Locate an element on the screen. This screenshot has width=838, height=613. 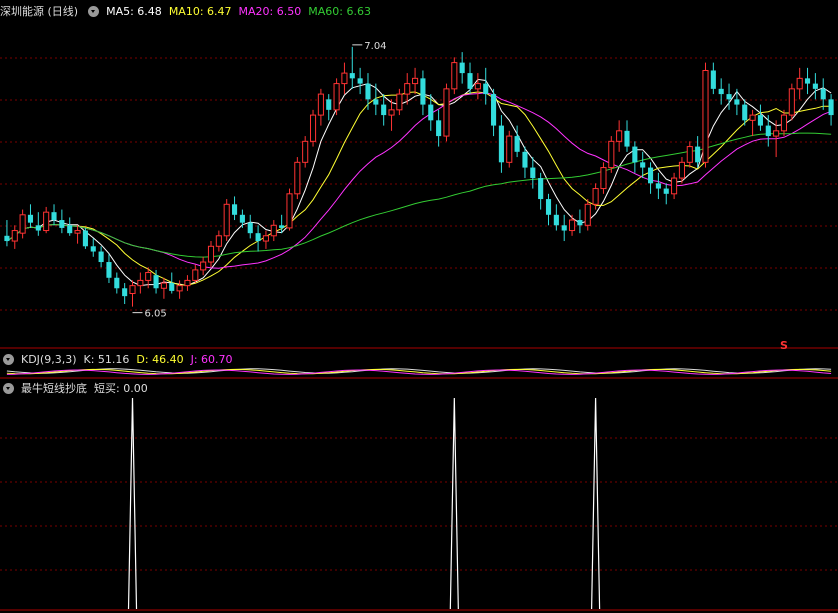
signal-title: 最牛短线抄底 is located at coordinates (54, 388).